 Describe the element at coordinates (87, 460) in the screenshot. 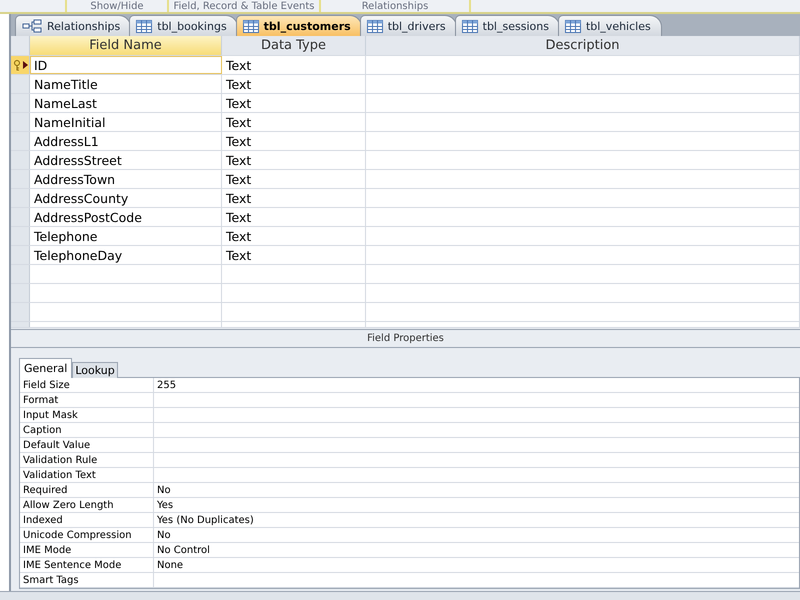

I see `property-name: Validation Rule` at that location.